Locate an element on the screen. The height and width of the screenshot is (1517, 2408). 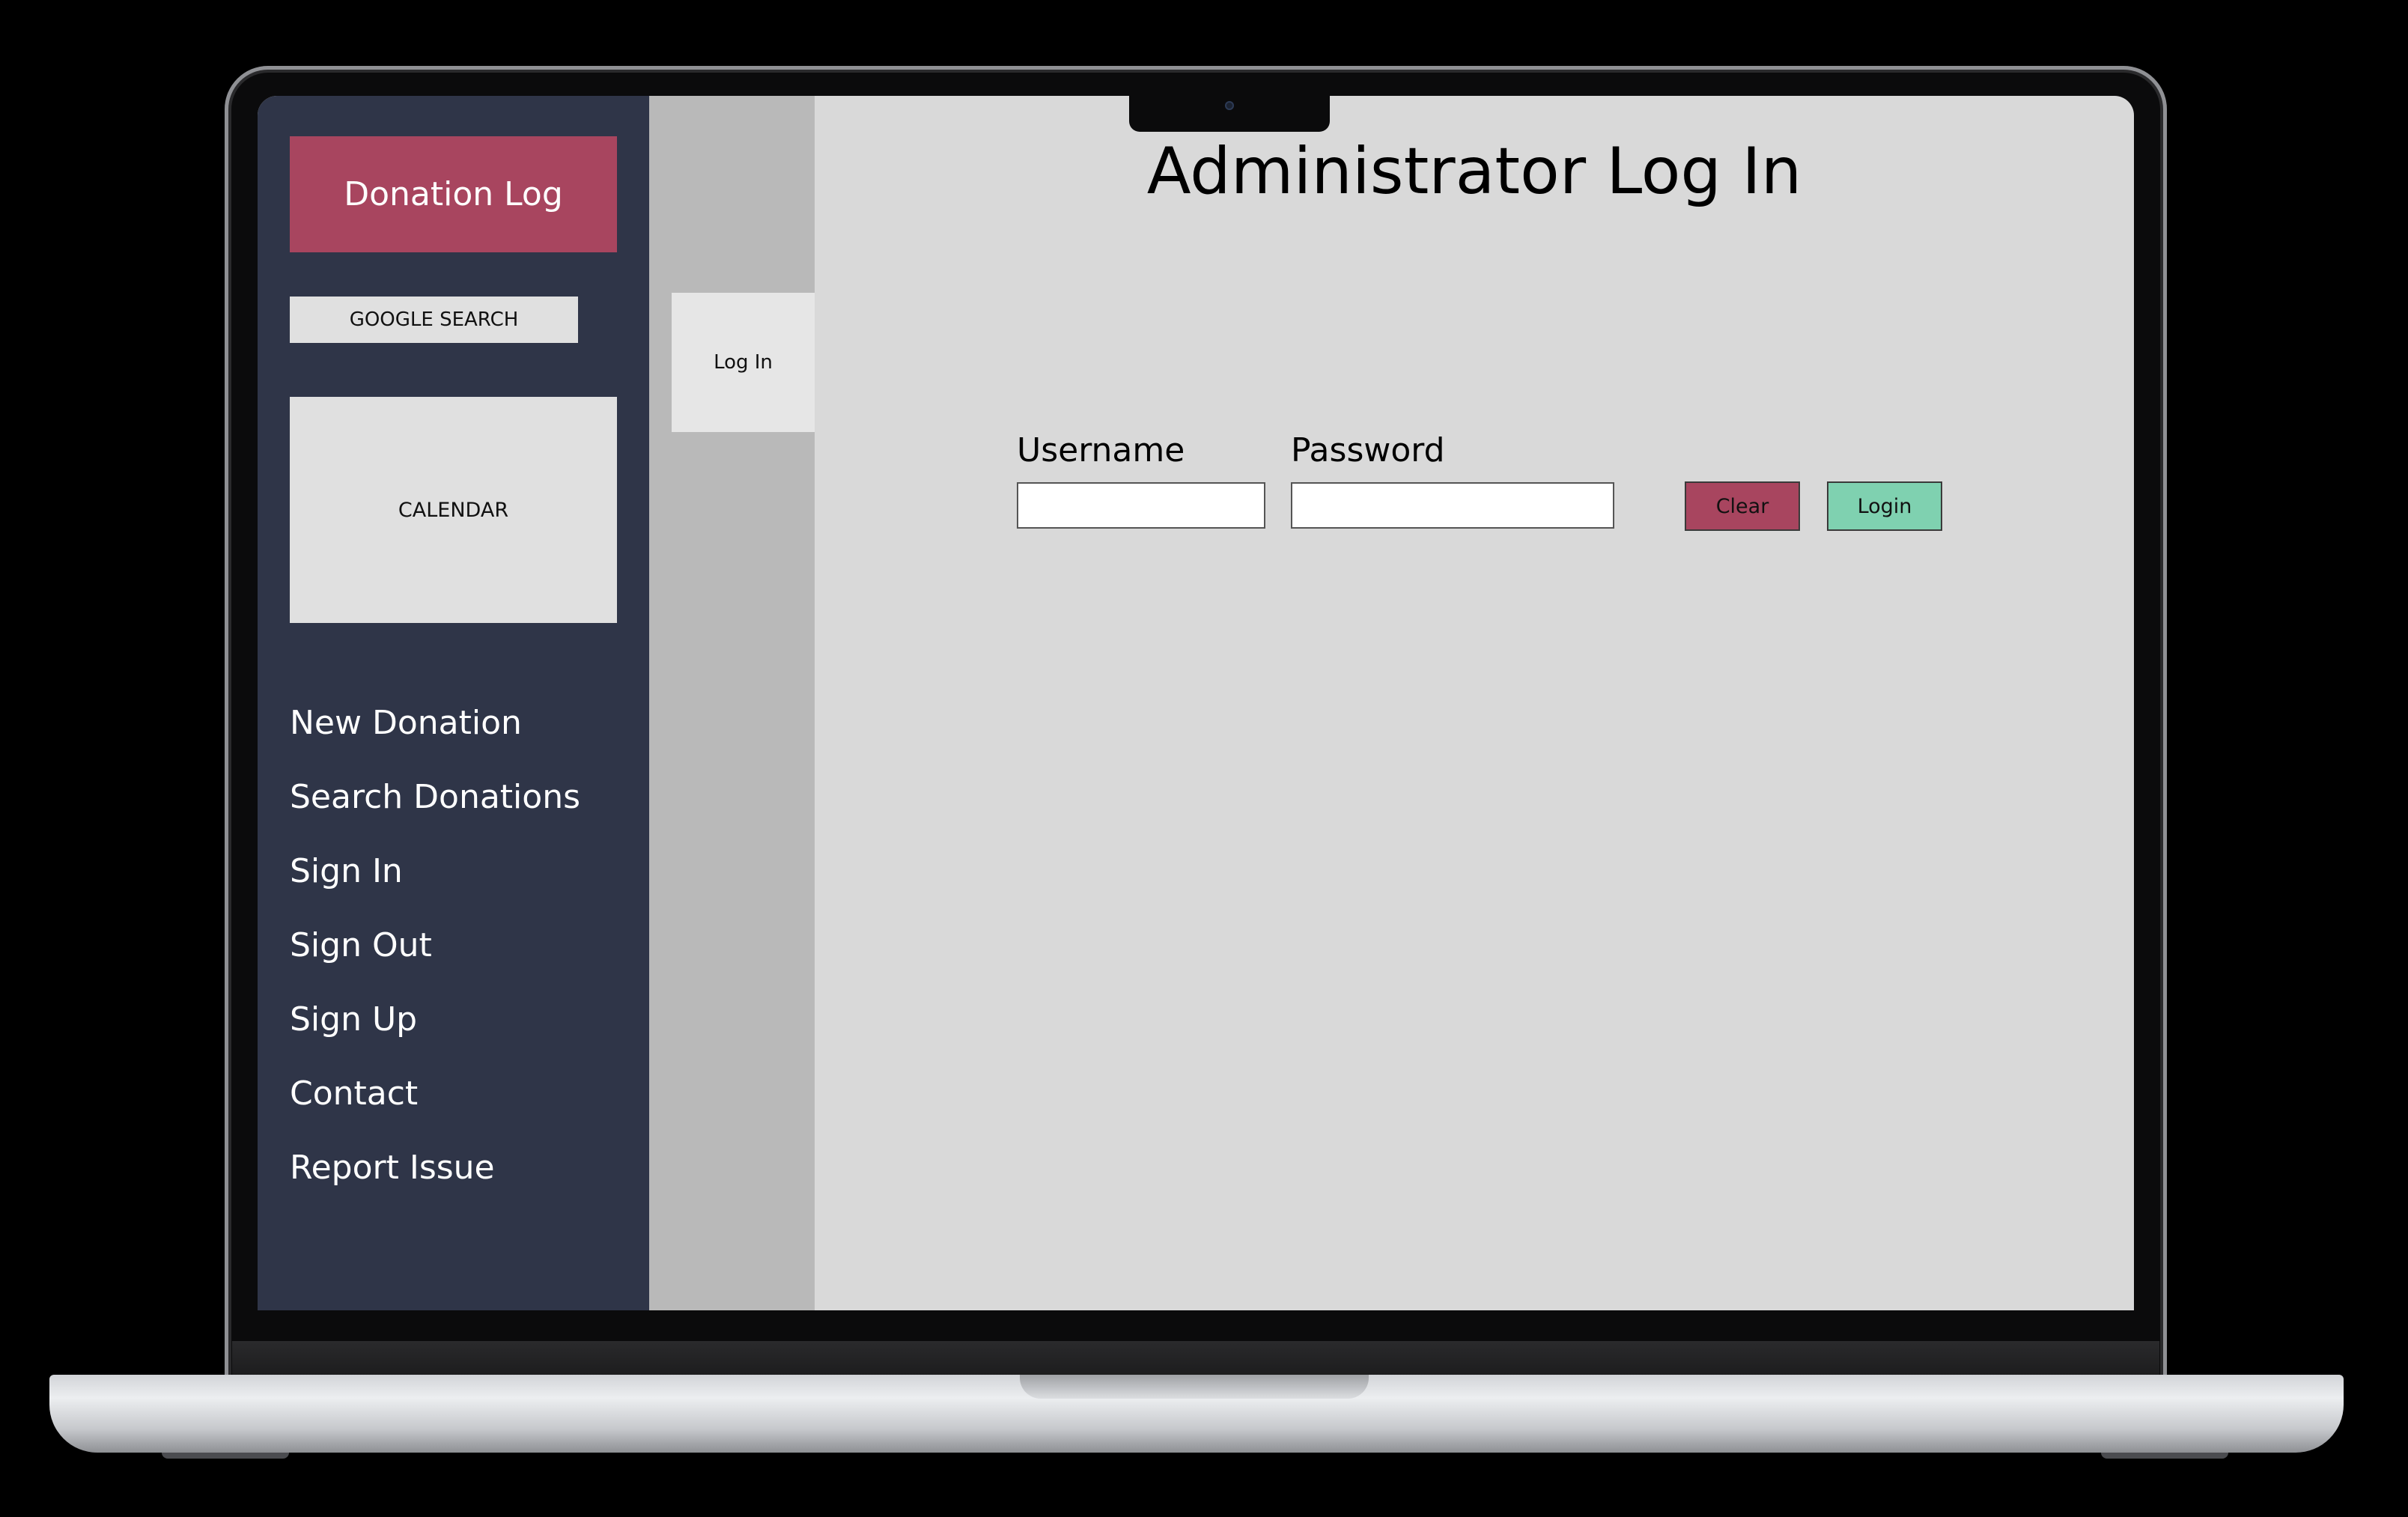
login-button: Login is located at coordinates (1884, 506).